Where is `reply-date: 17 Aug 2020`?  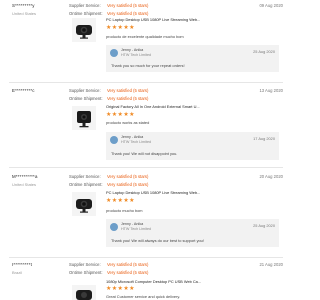 reply-date: 17 Aug 2020 is located at coordinates (264, 138).